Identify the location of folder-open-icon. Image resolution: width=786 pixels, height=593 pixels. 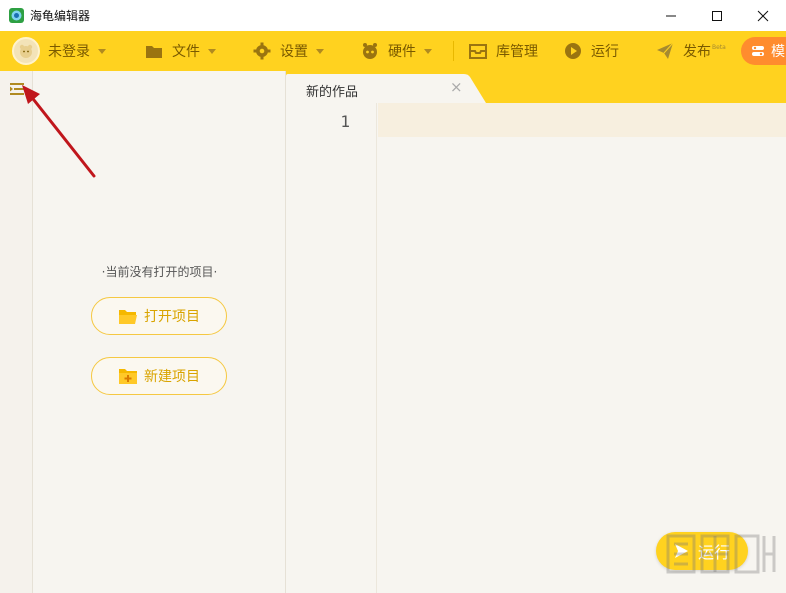
(128, 316).